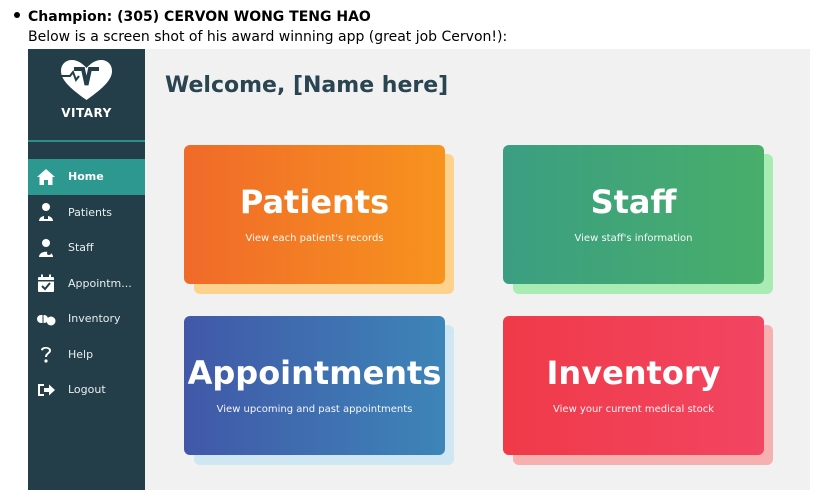 Image resolution: width=830 pixels, height=504 pixels. Describe the element at coordinates (307, 85) in the screenshot. I see `page-title: Welcome, [Name here]` at that location.